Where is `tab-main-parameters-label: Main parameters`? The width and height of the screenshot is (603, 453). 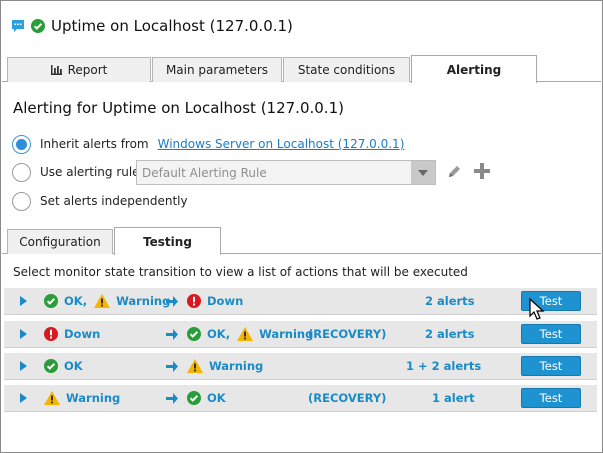 tab-main-parameters-label: Main parameters is located at coordinates (217, 70).